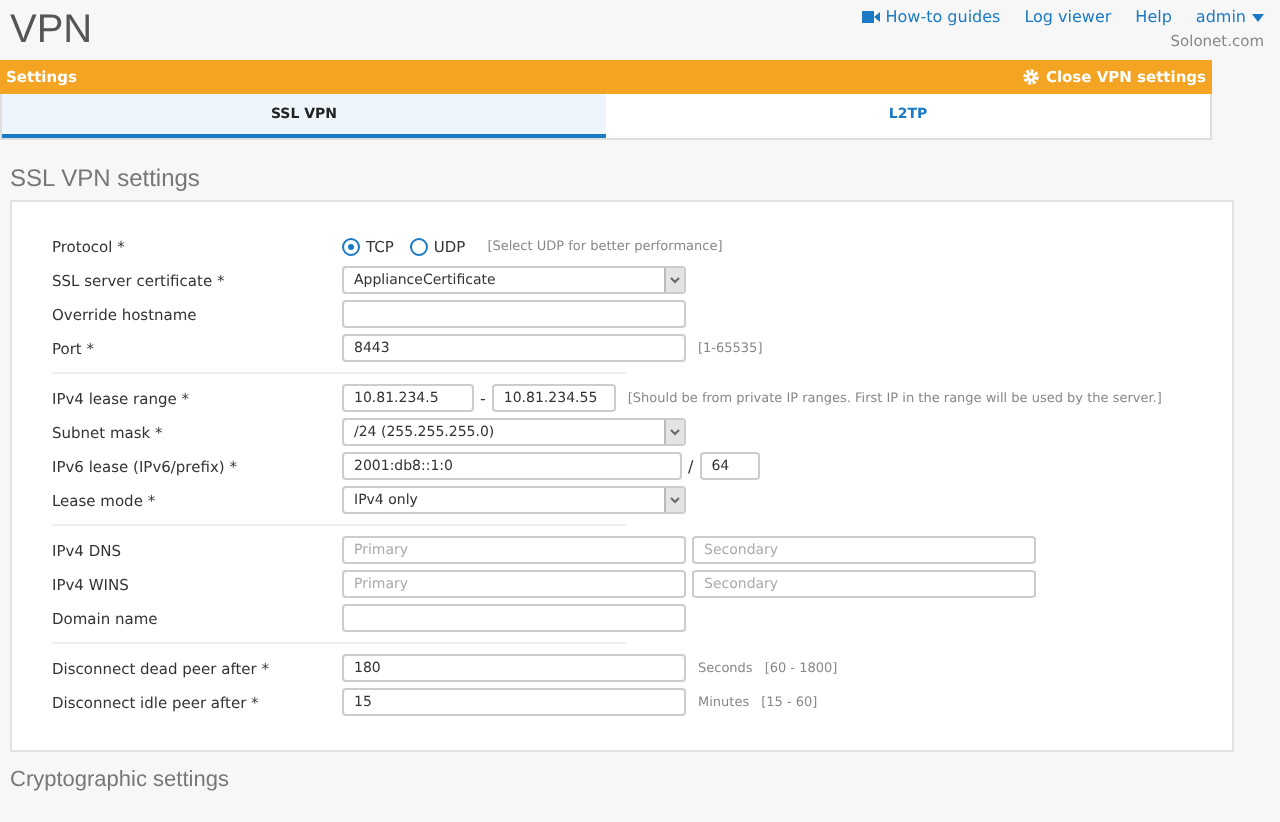 The width and height of the screenshot is (1280, 822). What do you see at coordinates (870, 17) in the screenshot?
I see `video-icon` at bounding box center [870, 17].